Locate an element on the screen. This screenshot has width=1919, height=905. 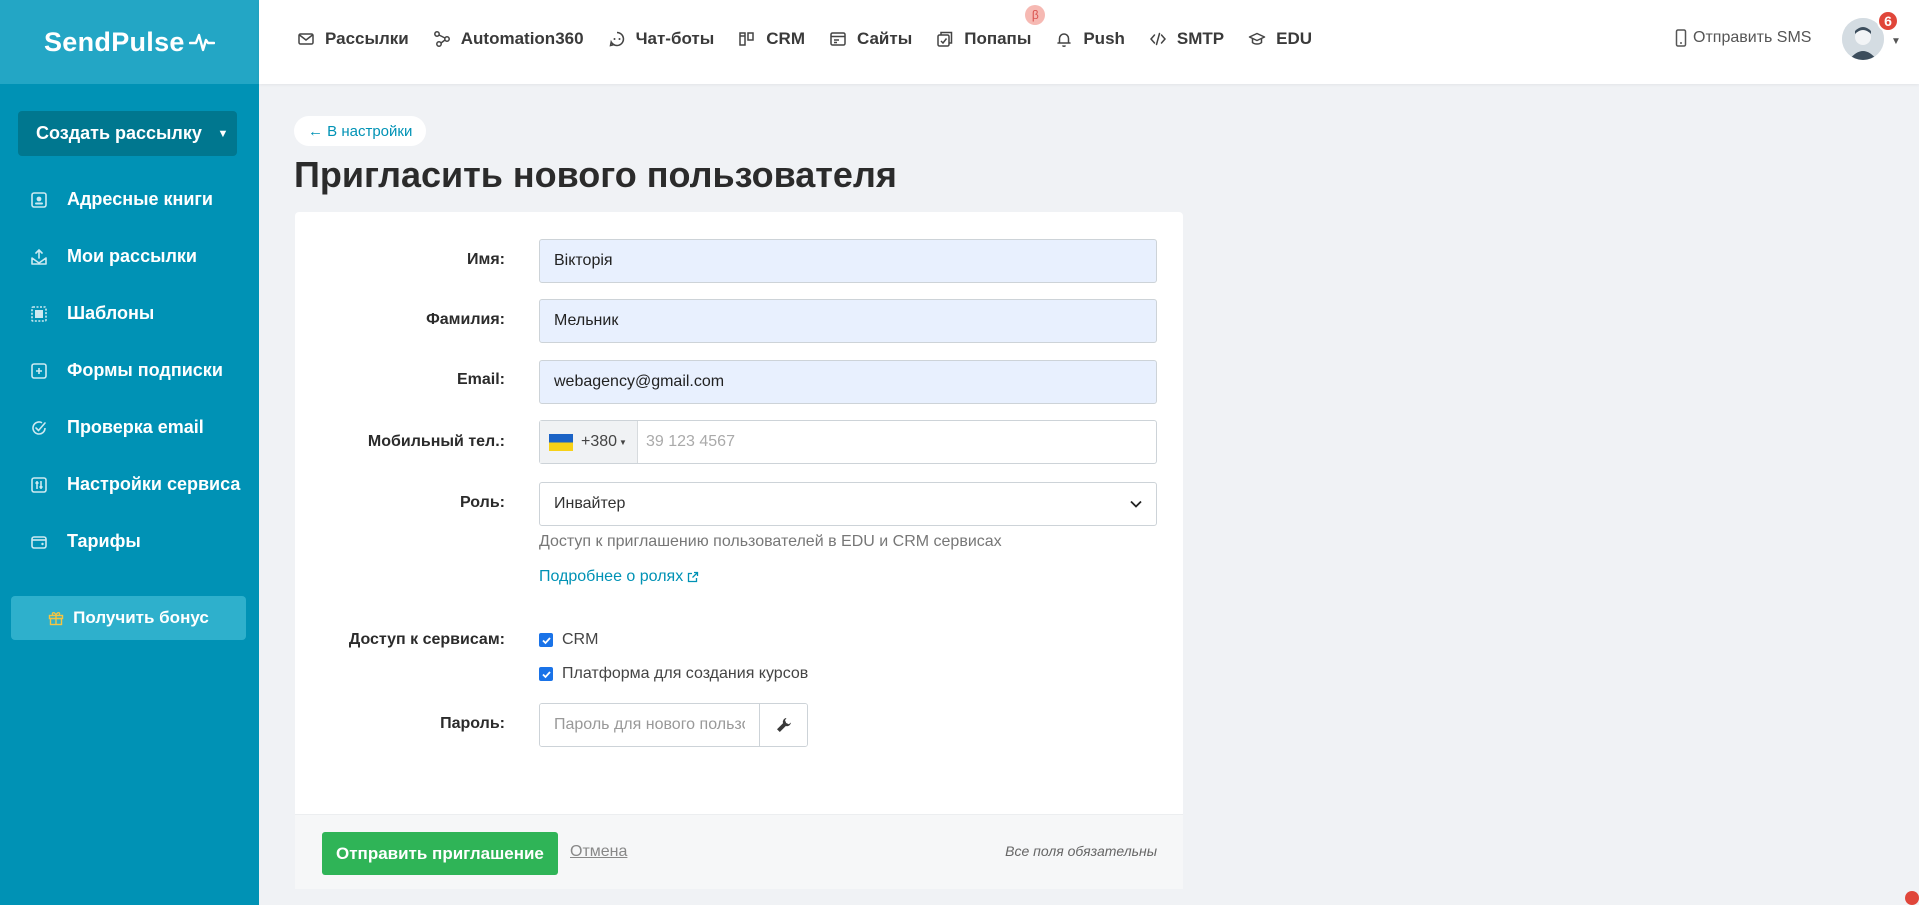
service-courses-label: Платформа для создания курсов is located at coordinates (685, 673).